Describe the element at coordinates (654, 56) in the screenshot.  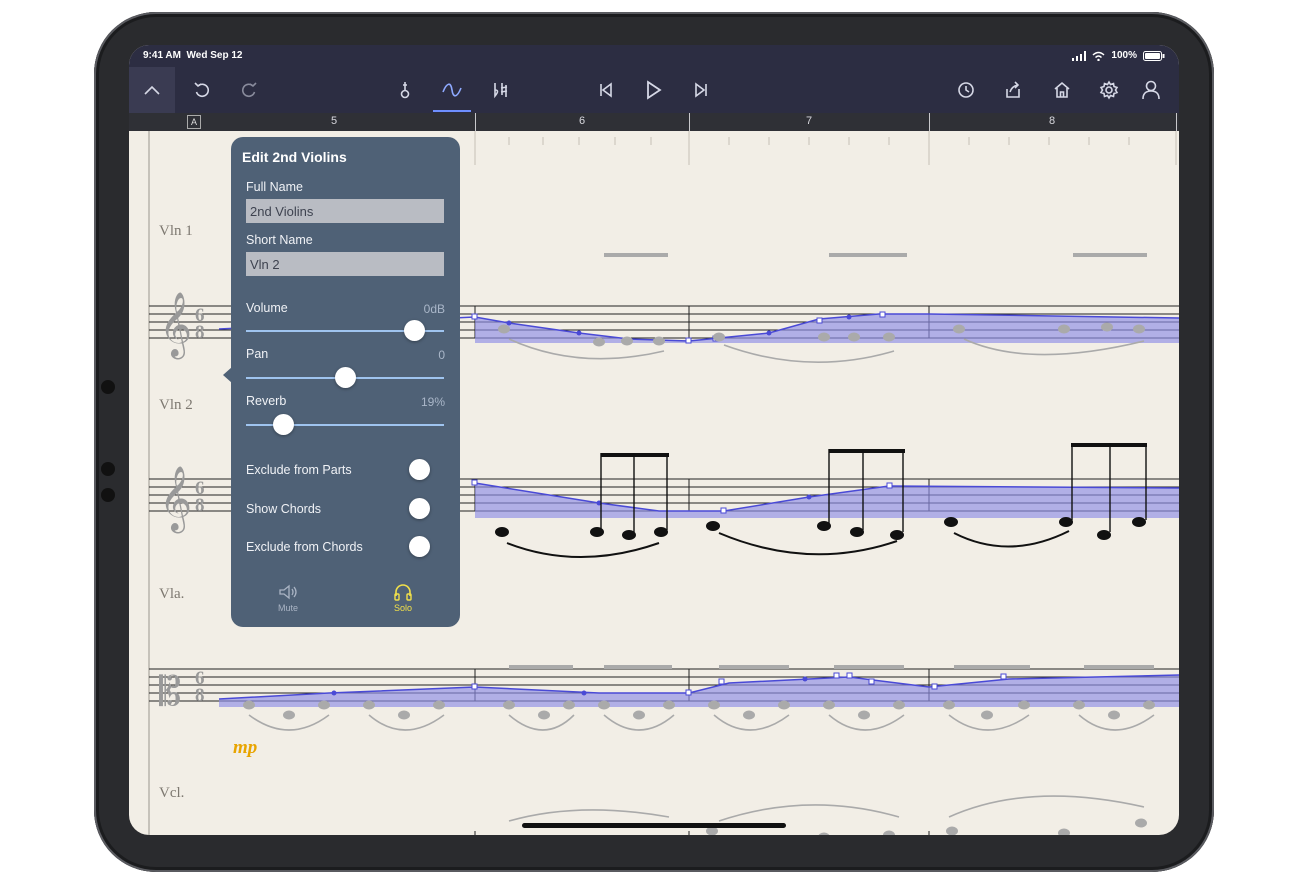
I see `status-bar: 9:41 AM Wed Sep 12 100%` at that location.